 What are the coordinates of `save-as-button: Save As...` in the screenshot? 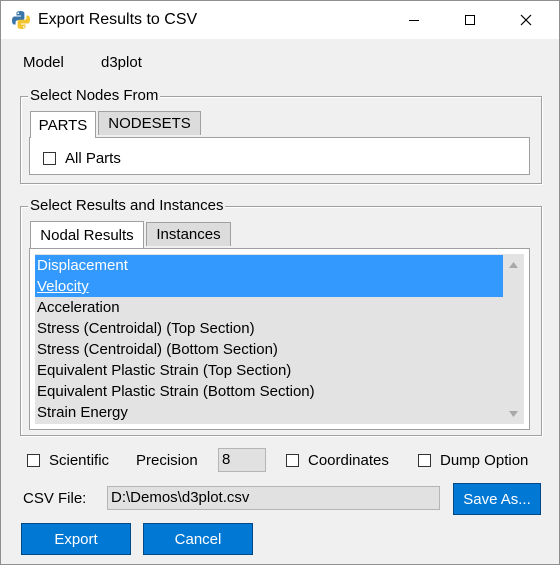 It's located at (497, 499).